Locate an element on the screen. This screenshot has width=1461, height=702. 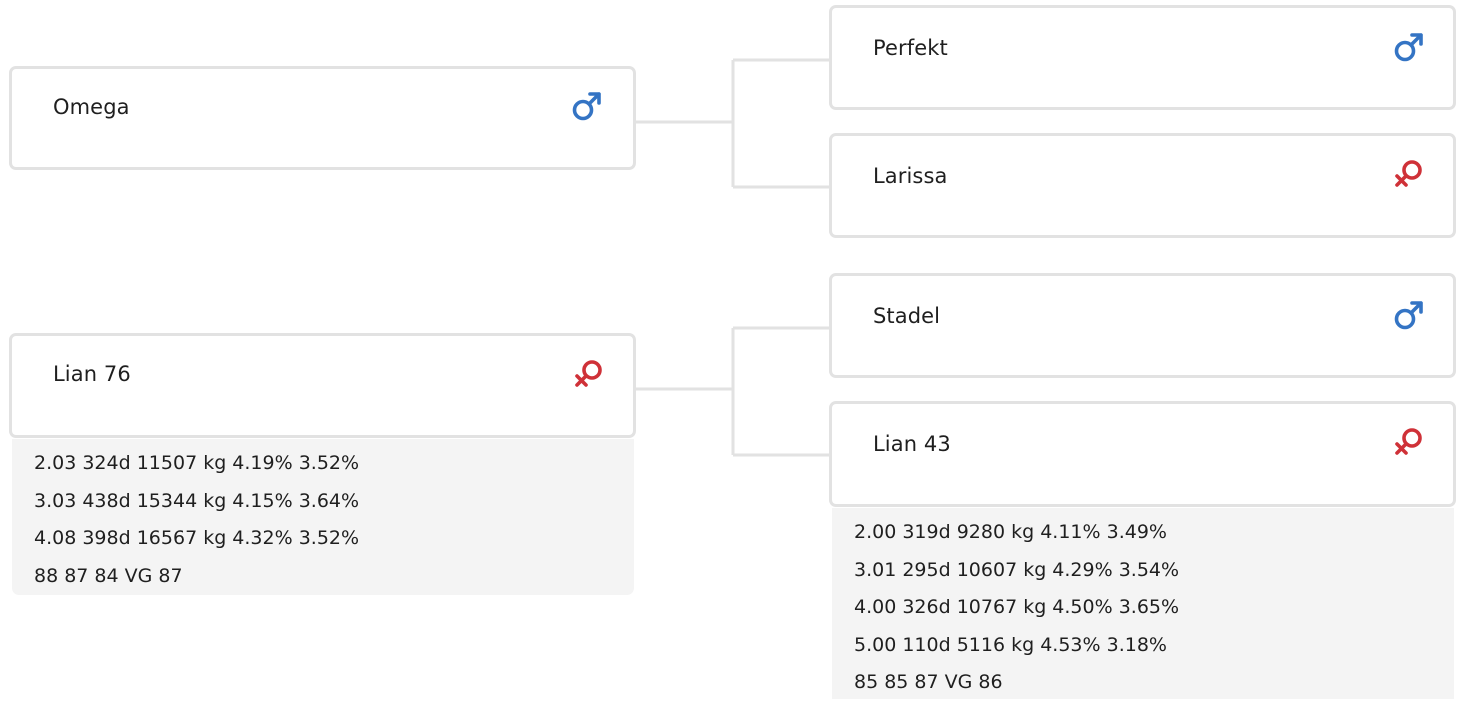
dam-sire-card: Stadel is located at coordinates (1142, 325).